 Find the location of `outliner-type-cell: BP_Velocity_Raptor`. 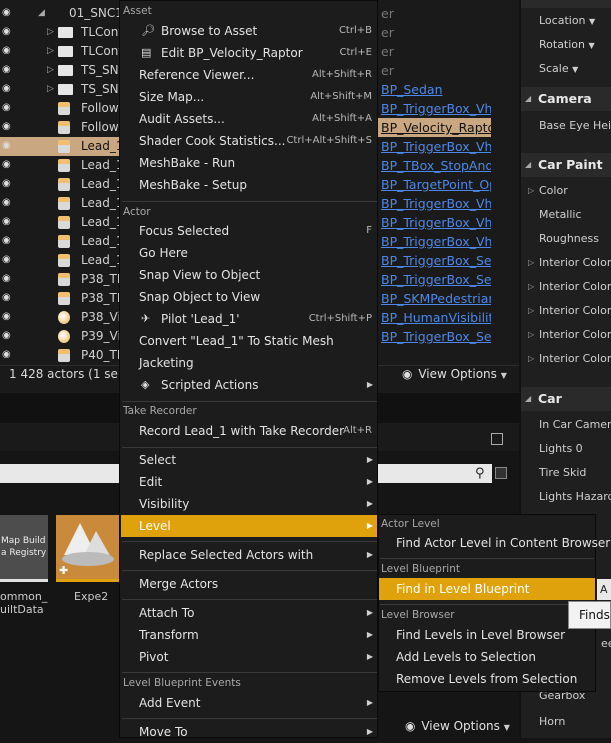

outliner-type-cell: BP_Velocity_Raptor is located at coordinates (434, 127).